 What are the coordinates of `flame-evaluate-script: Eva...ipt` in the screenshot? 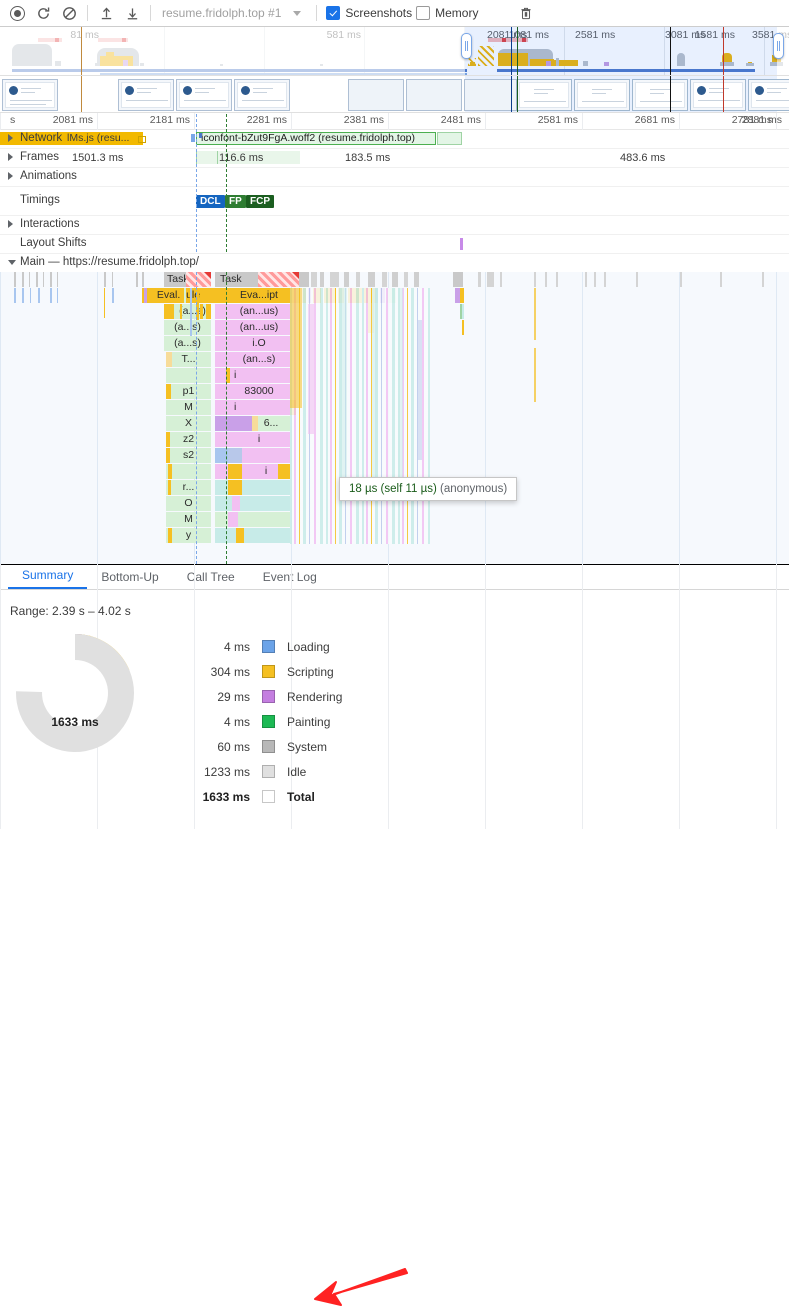 It's located at (259, 295).